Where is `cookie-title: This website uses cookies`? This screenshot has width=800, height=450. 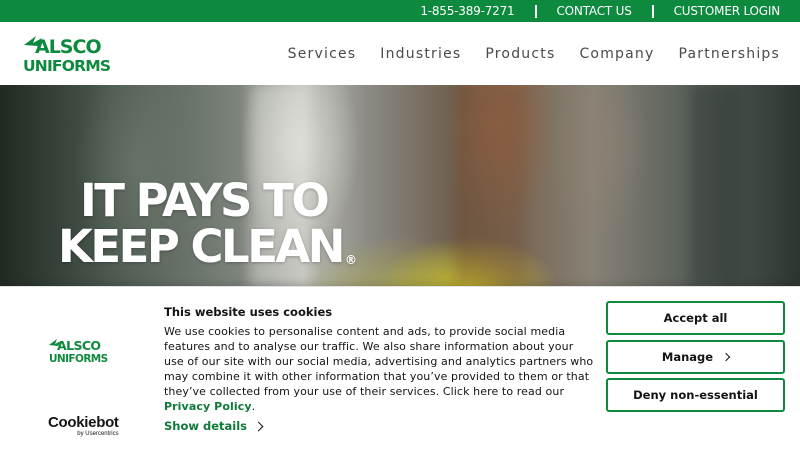 cookie-title: This website uses cookies is located at coordinates (248, 312).